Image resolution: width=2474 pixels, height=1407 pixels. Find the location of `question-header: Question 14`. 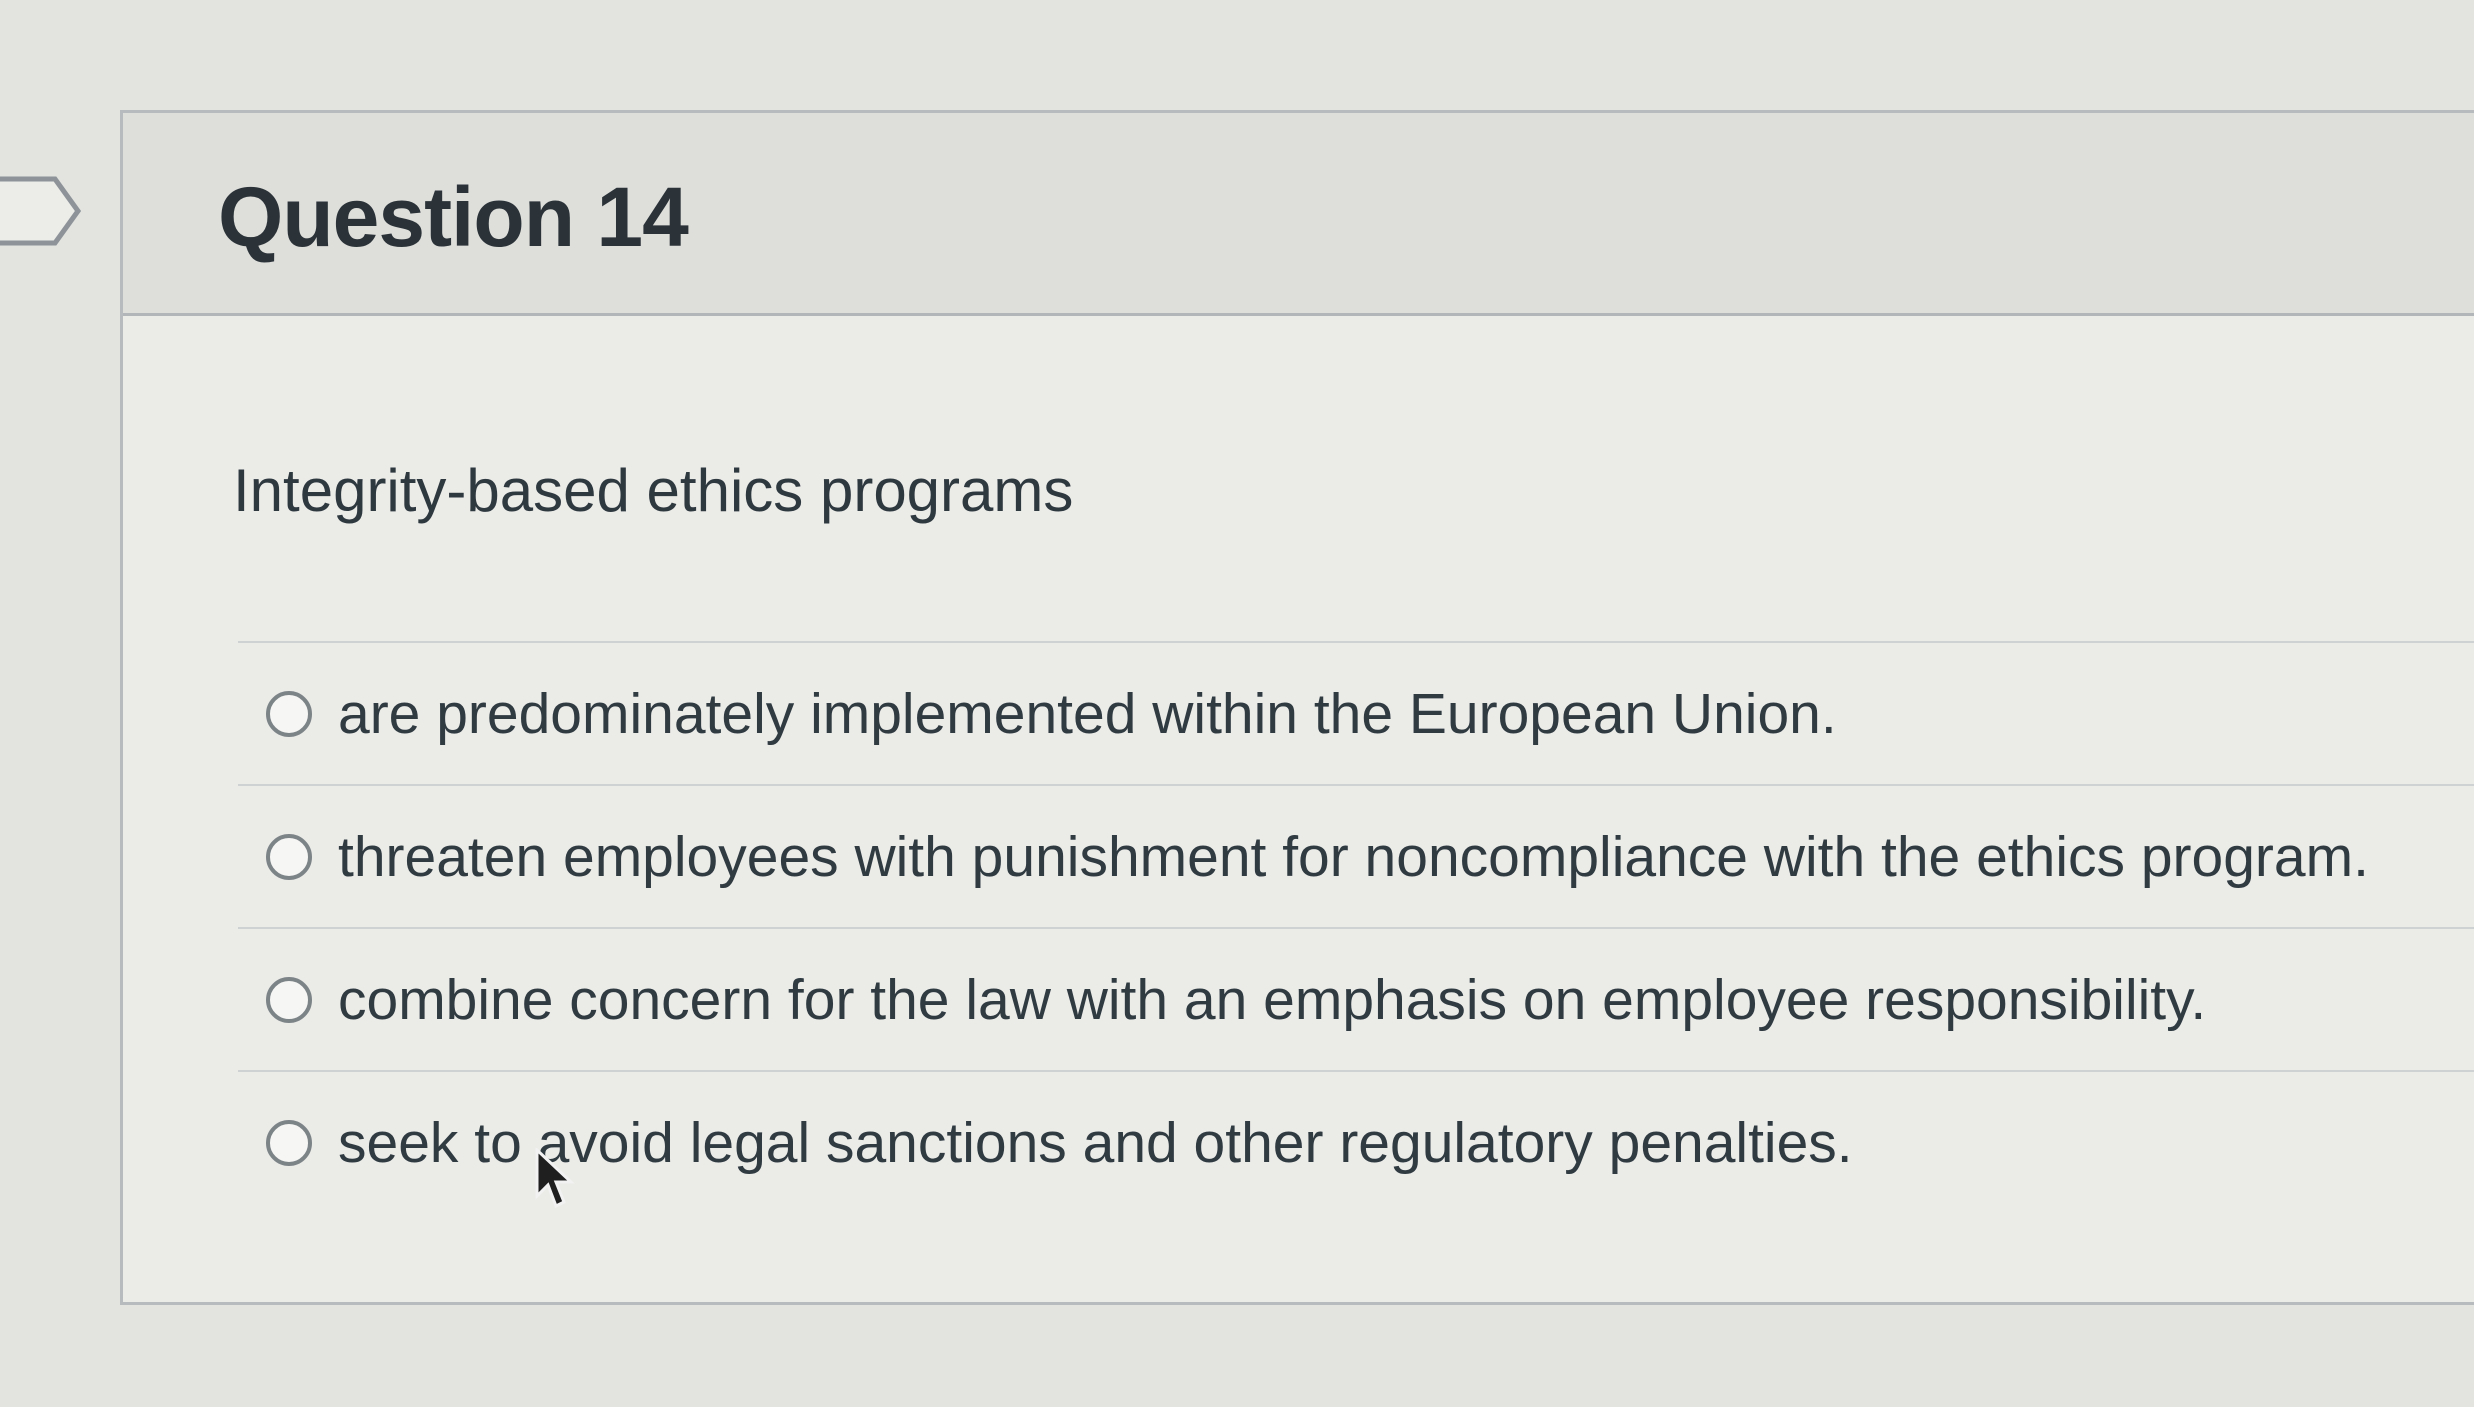

question-header: Question 14 is located at coordinates (1298, 214).